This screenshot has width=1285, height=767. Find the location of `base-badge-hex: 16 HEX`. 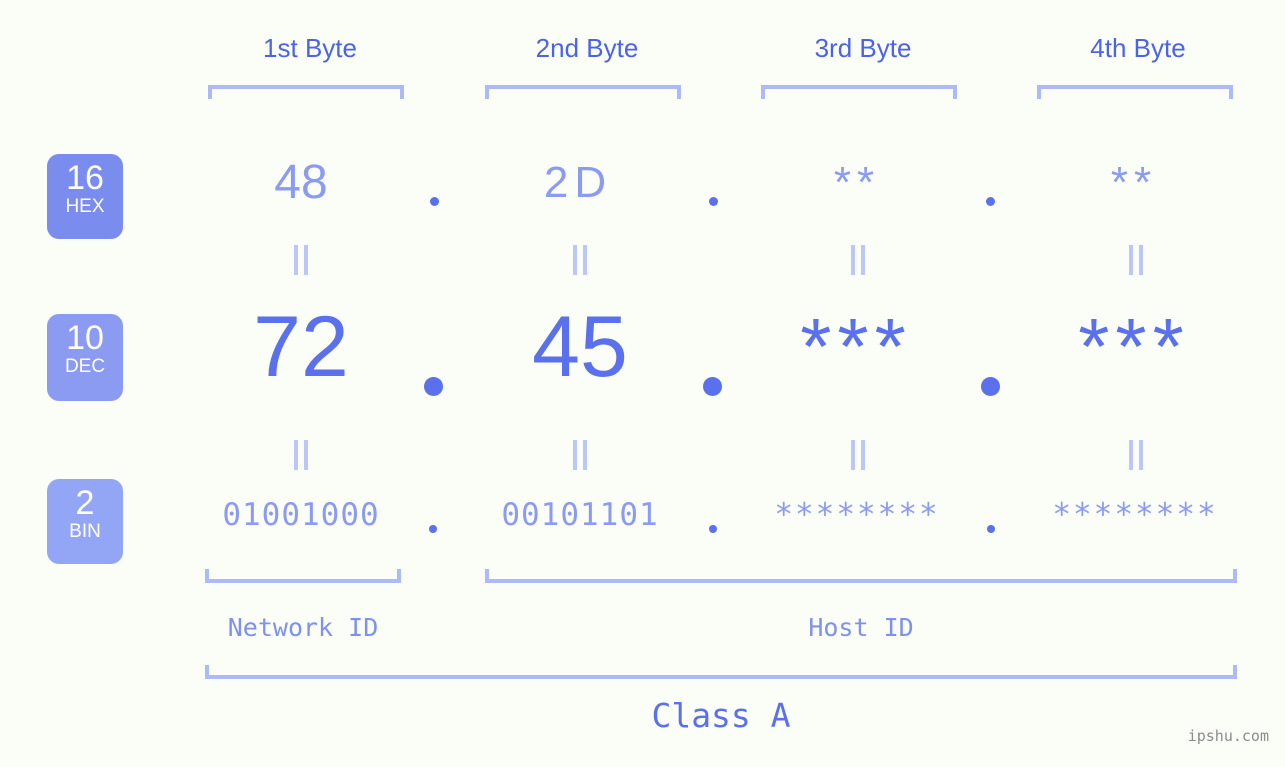

base-badge-hex: 16 HEX is located at coordinates (85, 196).